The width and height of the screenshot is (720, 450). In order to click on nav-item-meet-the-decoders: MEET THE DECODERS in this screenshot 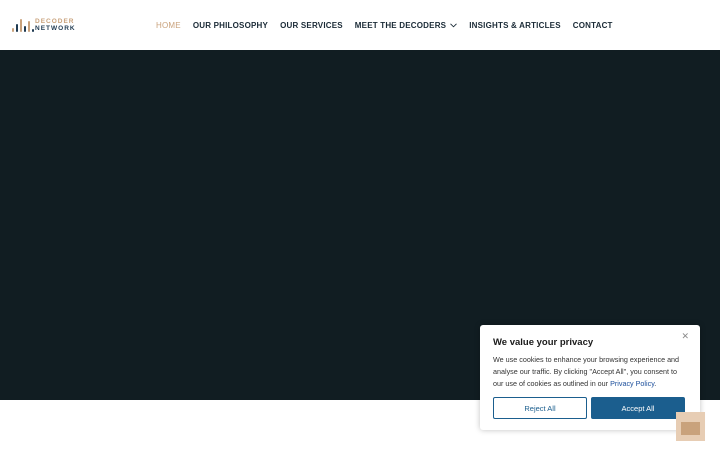, I will do `click(406, 25)`.